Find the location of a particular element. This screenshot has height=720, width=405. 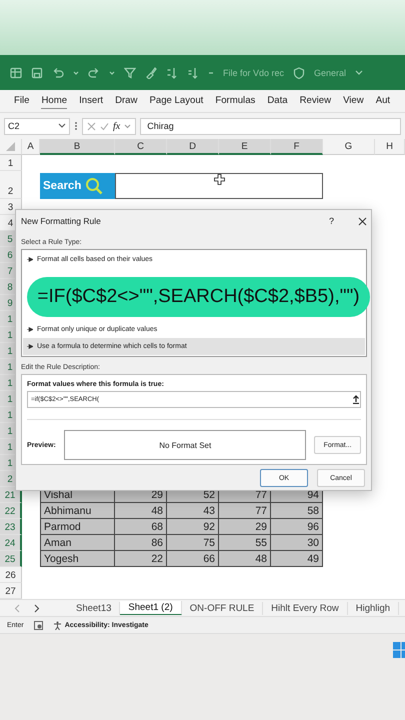

ribbon-tab: File is located at coordinates (22, 101).